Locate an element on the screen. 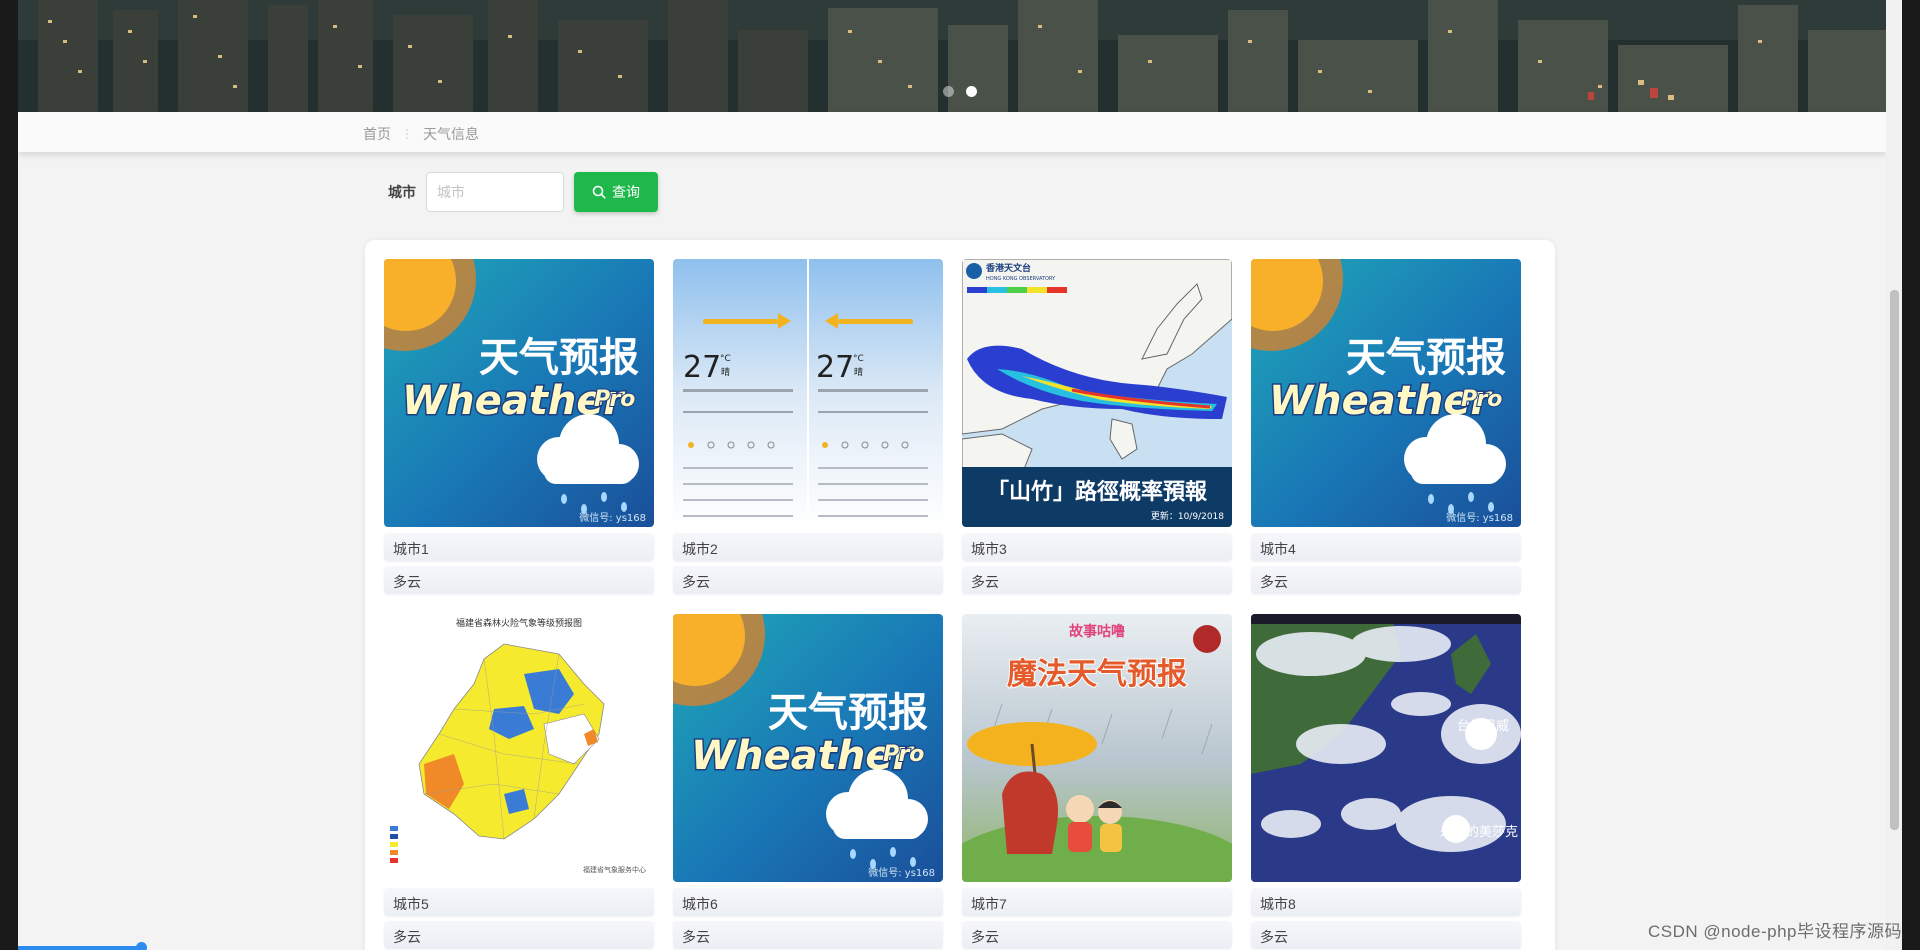  book-series: 故事咕噜 is located at coordinates (1097, 631).